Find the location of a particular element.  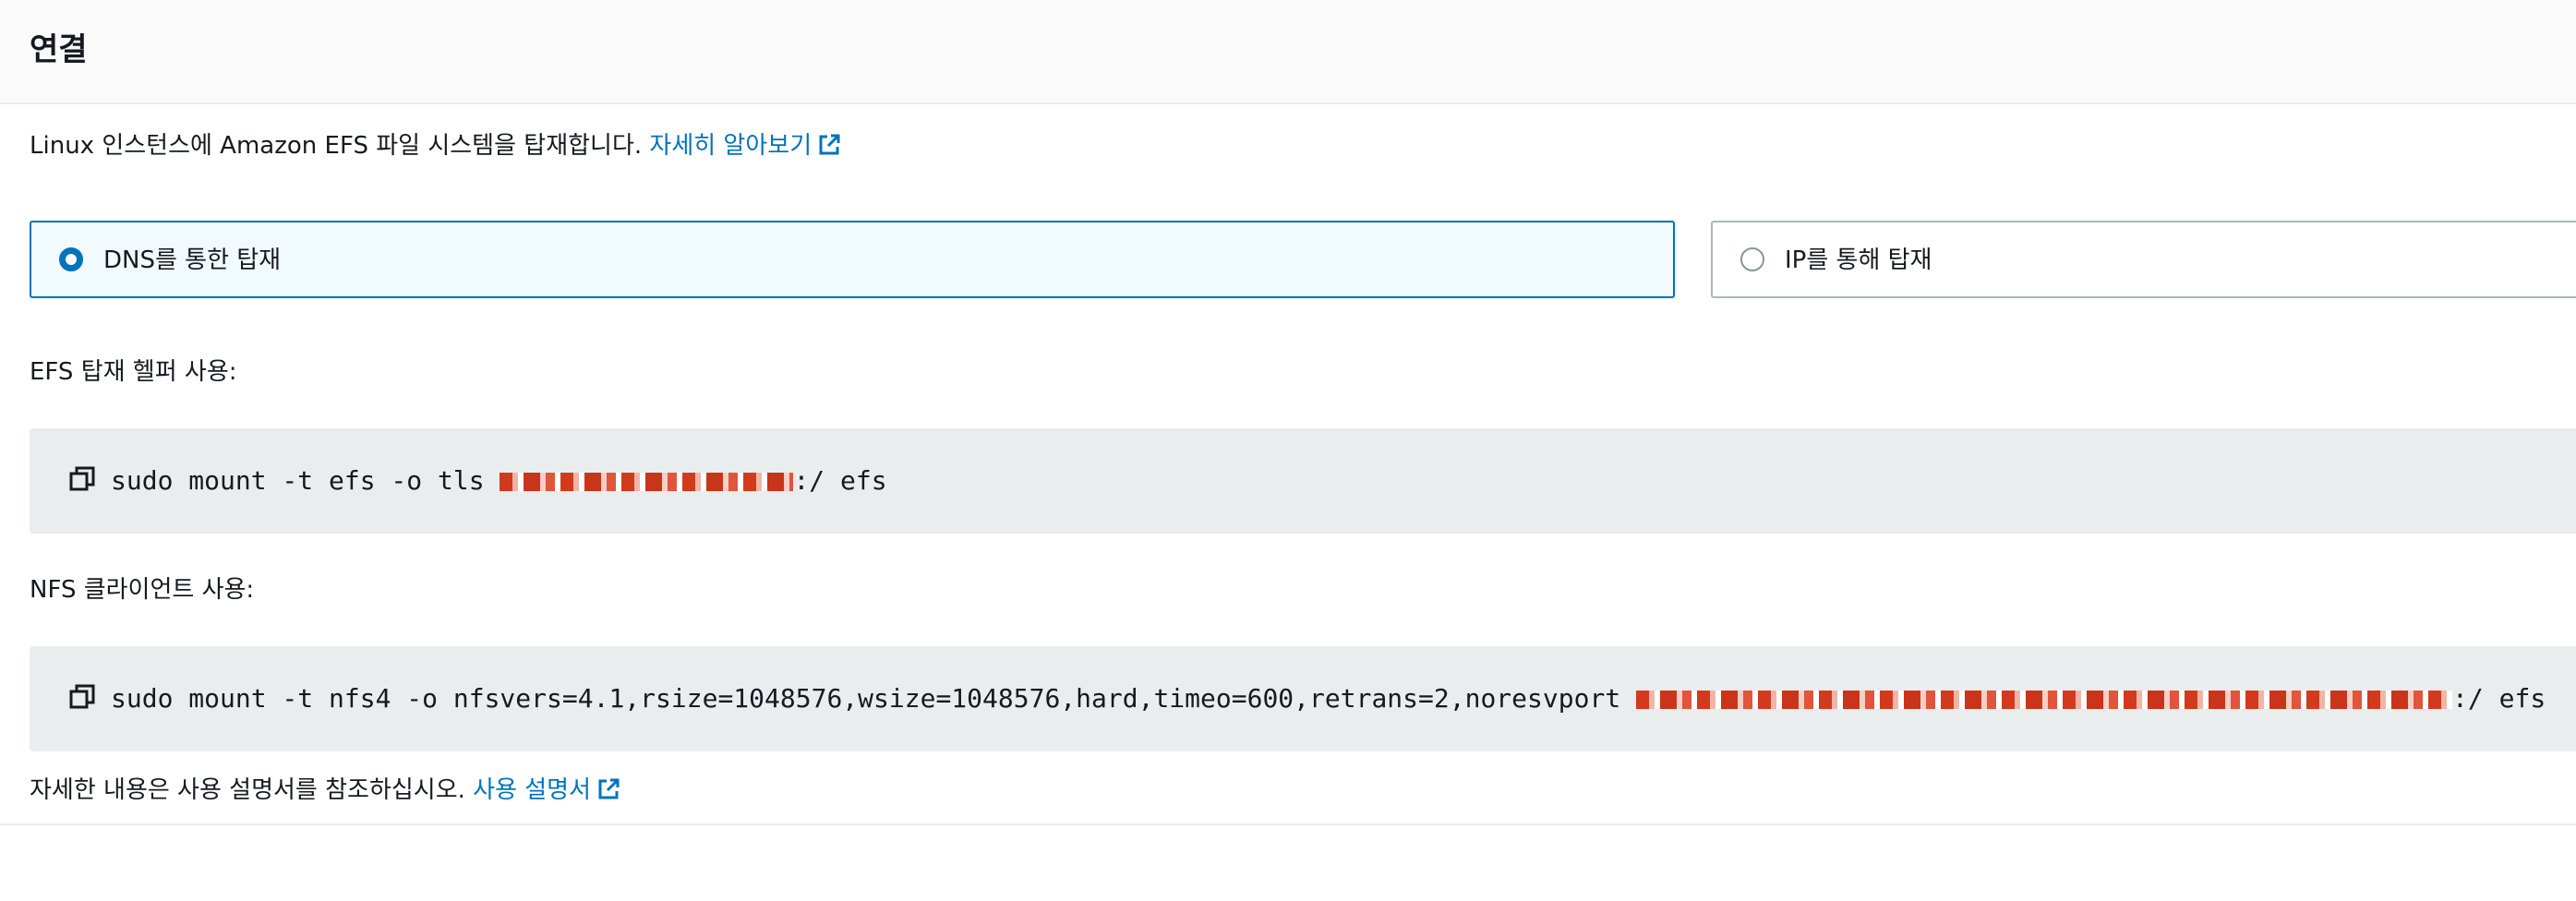

panel-title: 연결 is located at coordinates (59, 49).